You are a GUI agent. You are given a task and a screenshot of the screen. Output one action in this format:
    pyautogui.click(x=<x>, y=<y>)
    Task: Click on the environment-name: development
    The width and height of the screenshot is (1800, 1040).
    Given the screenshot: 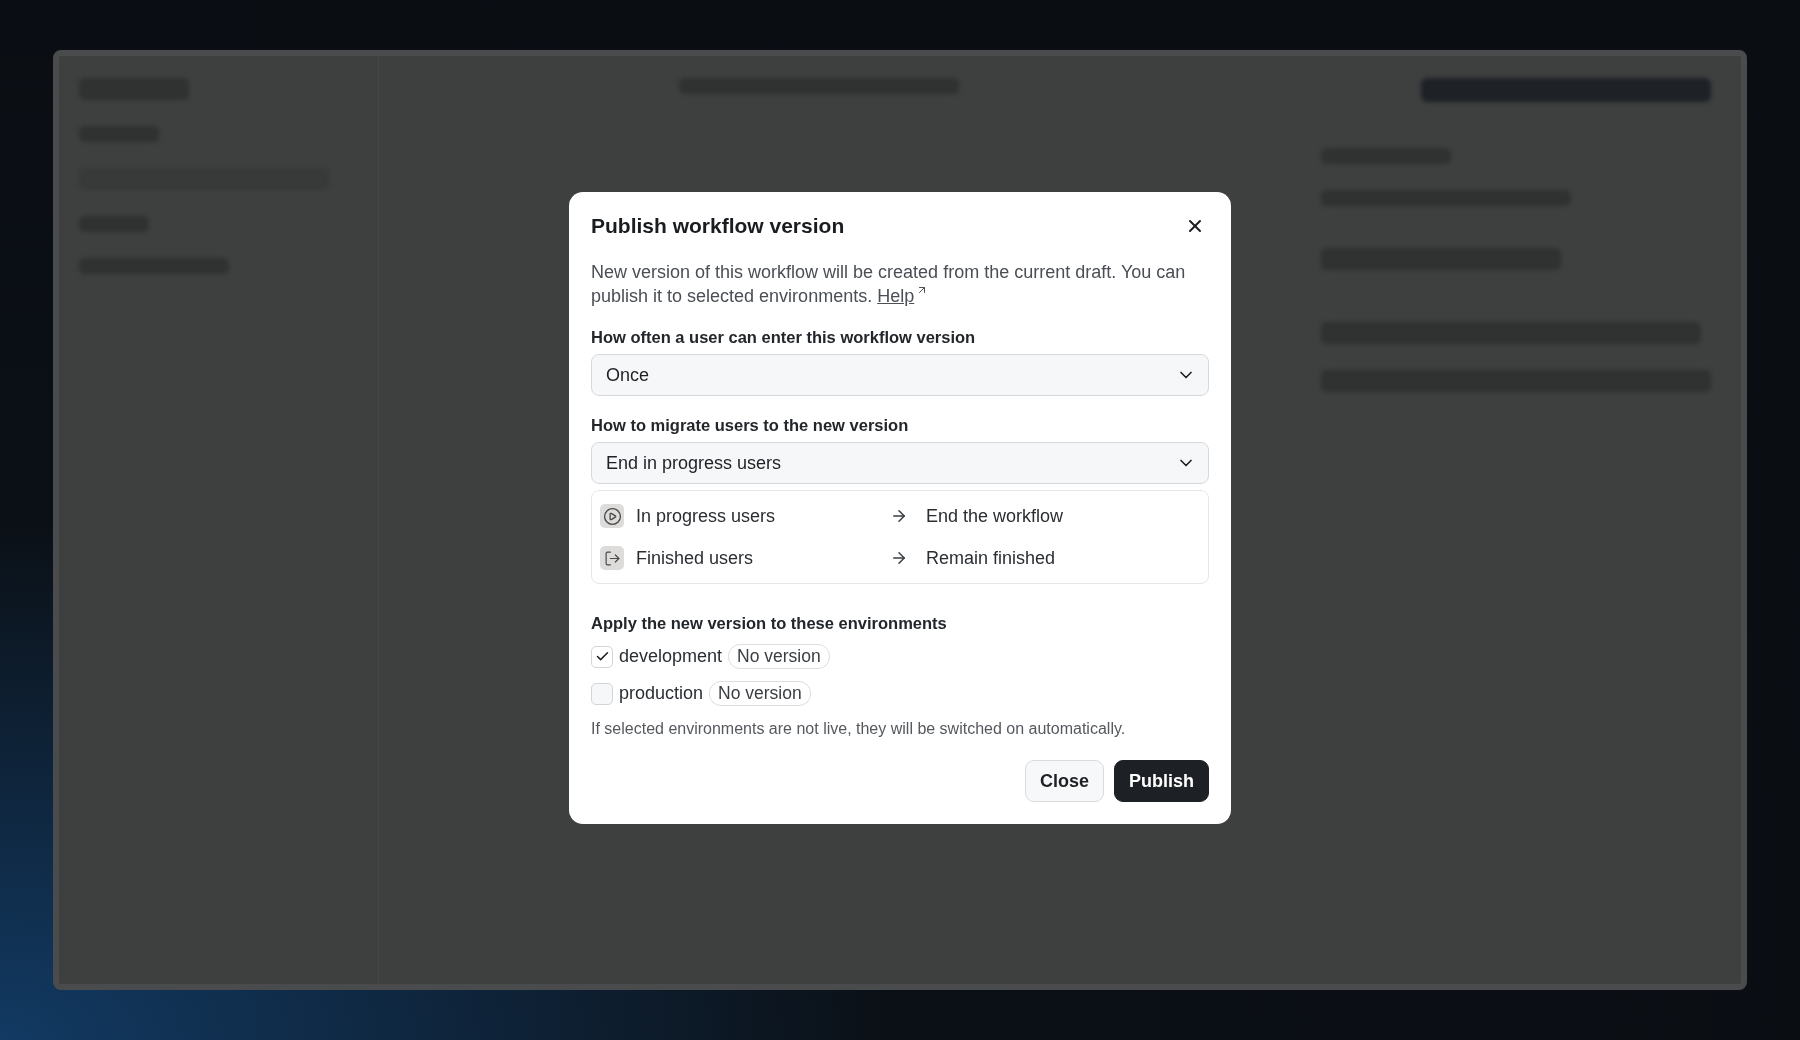 What is the action you would take?
    pyautogui.click(x=671, y=656)
    